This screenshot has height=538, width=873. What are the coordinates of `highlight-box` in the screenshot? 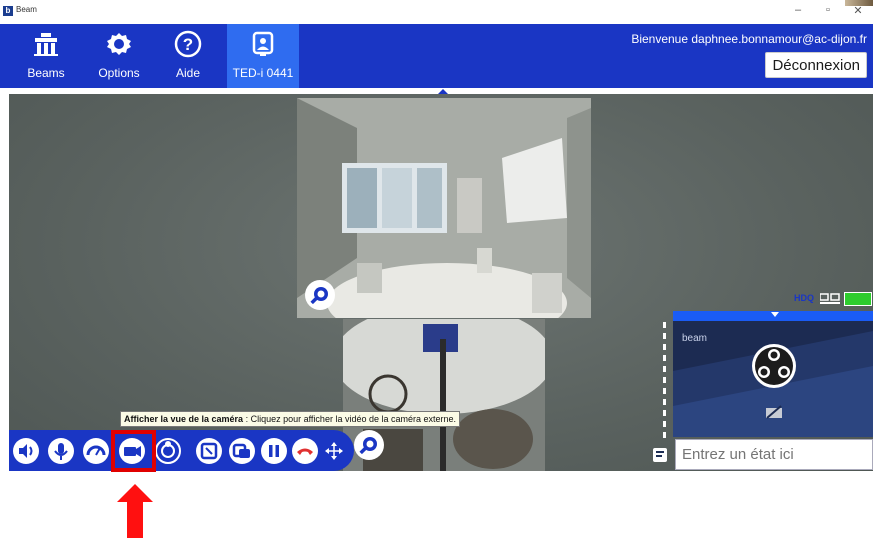 It's located at (133, 451).